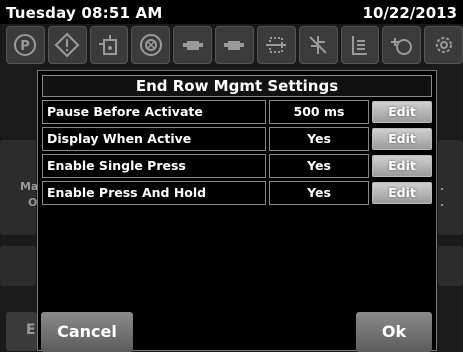 This screenshot has width=463, height=352. What do you see at coordinates (394, 332) in the screenshot?
I see `ok-button: Ok` at bounding box center [394, 332].